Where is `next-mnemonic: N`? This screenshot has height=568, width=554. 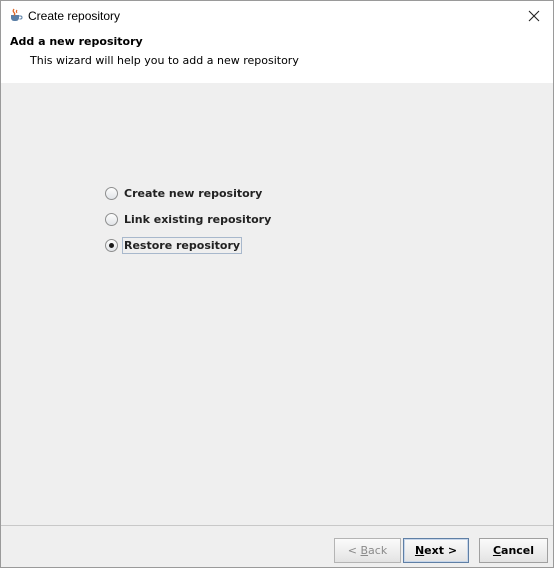 next-mnemonic: N is located at coordinates (419, 550).